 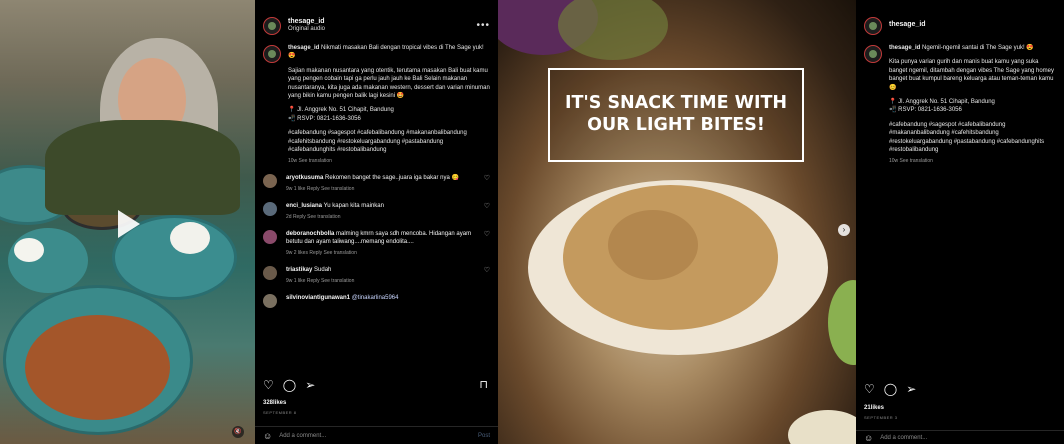 What do you see at coordinates (280, 412) in the screenshot?
I see `post1-date: SEPTEMBER 8` at bounding box center [280, 412].